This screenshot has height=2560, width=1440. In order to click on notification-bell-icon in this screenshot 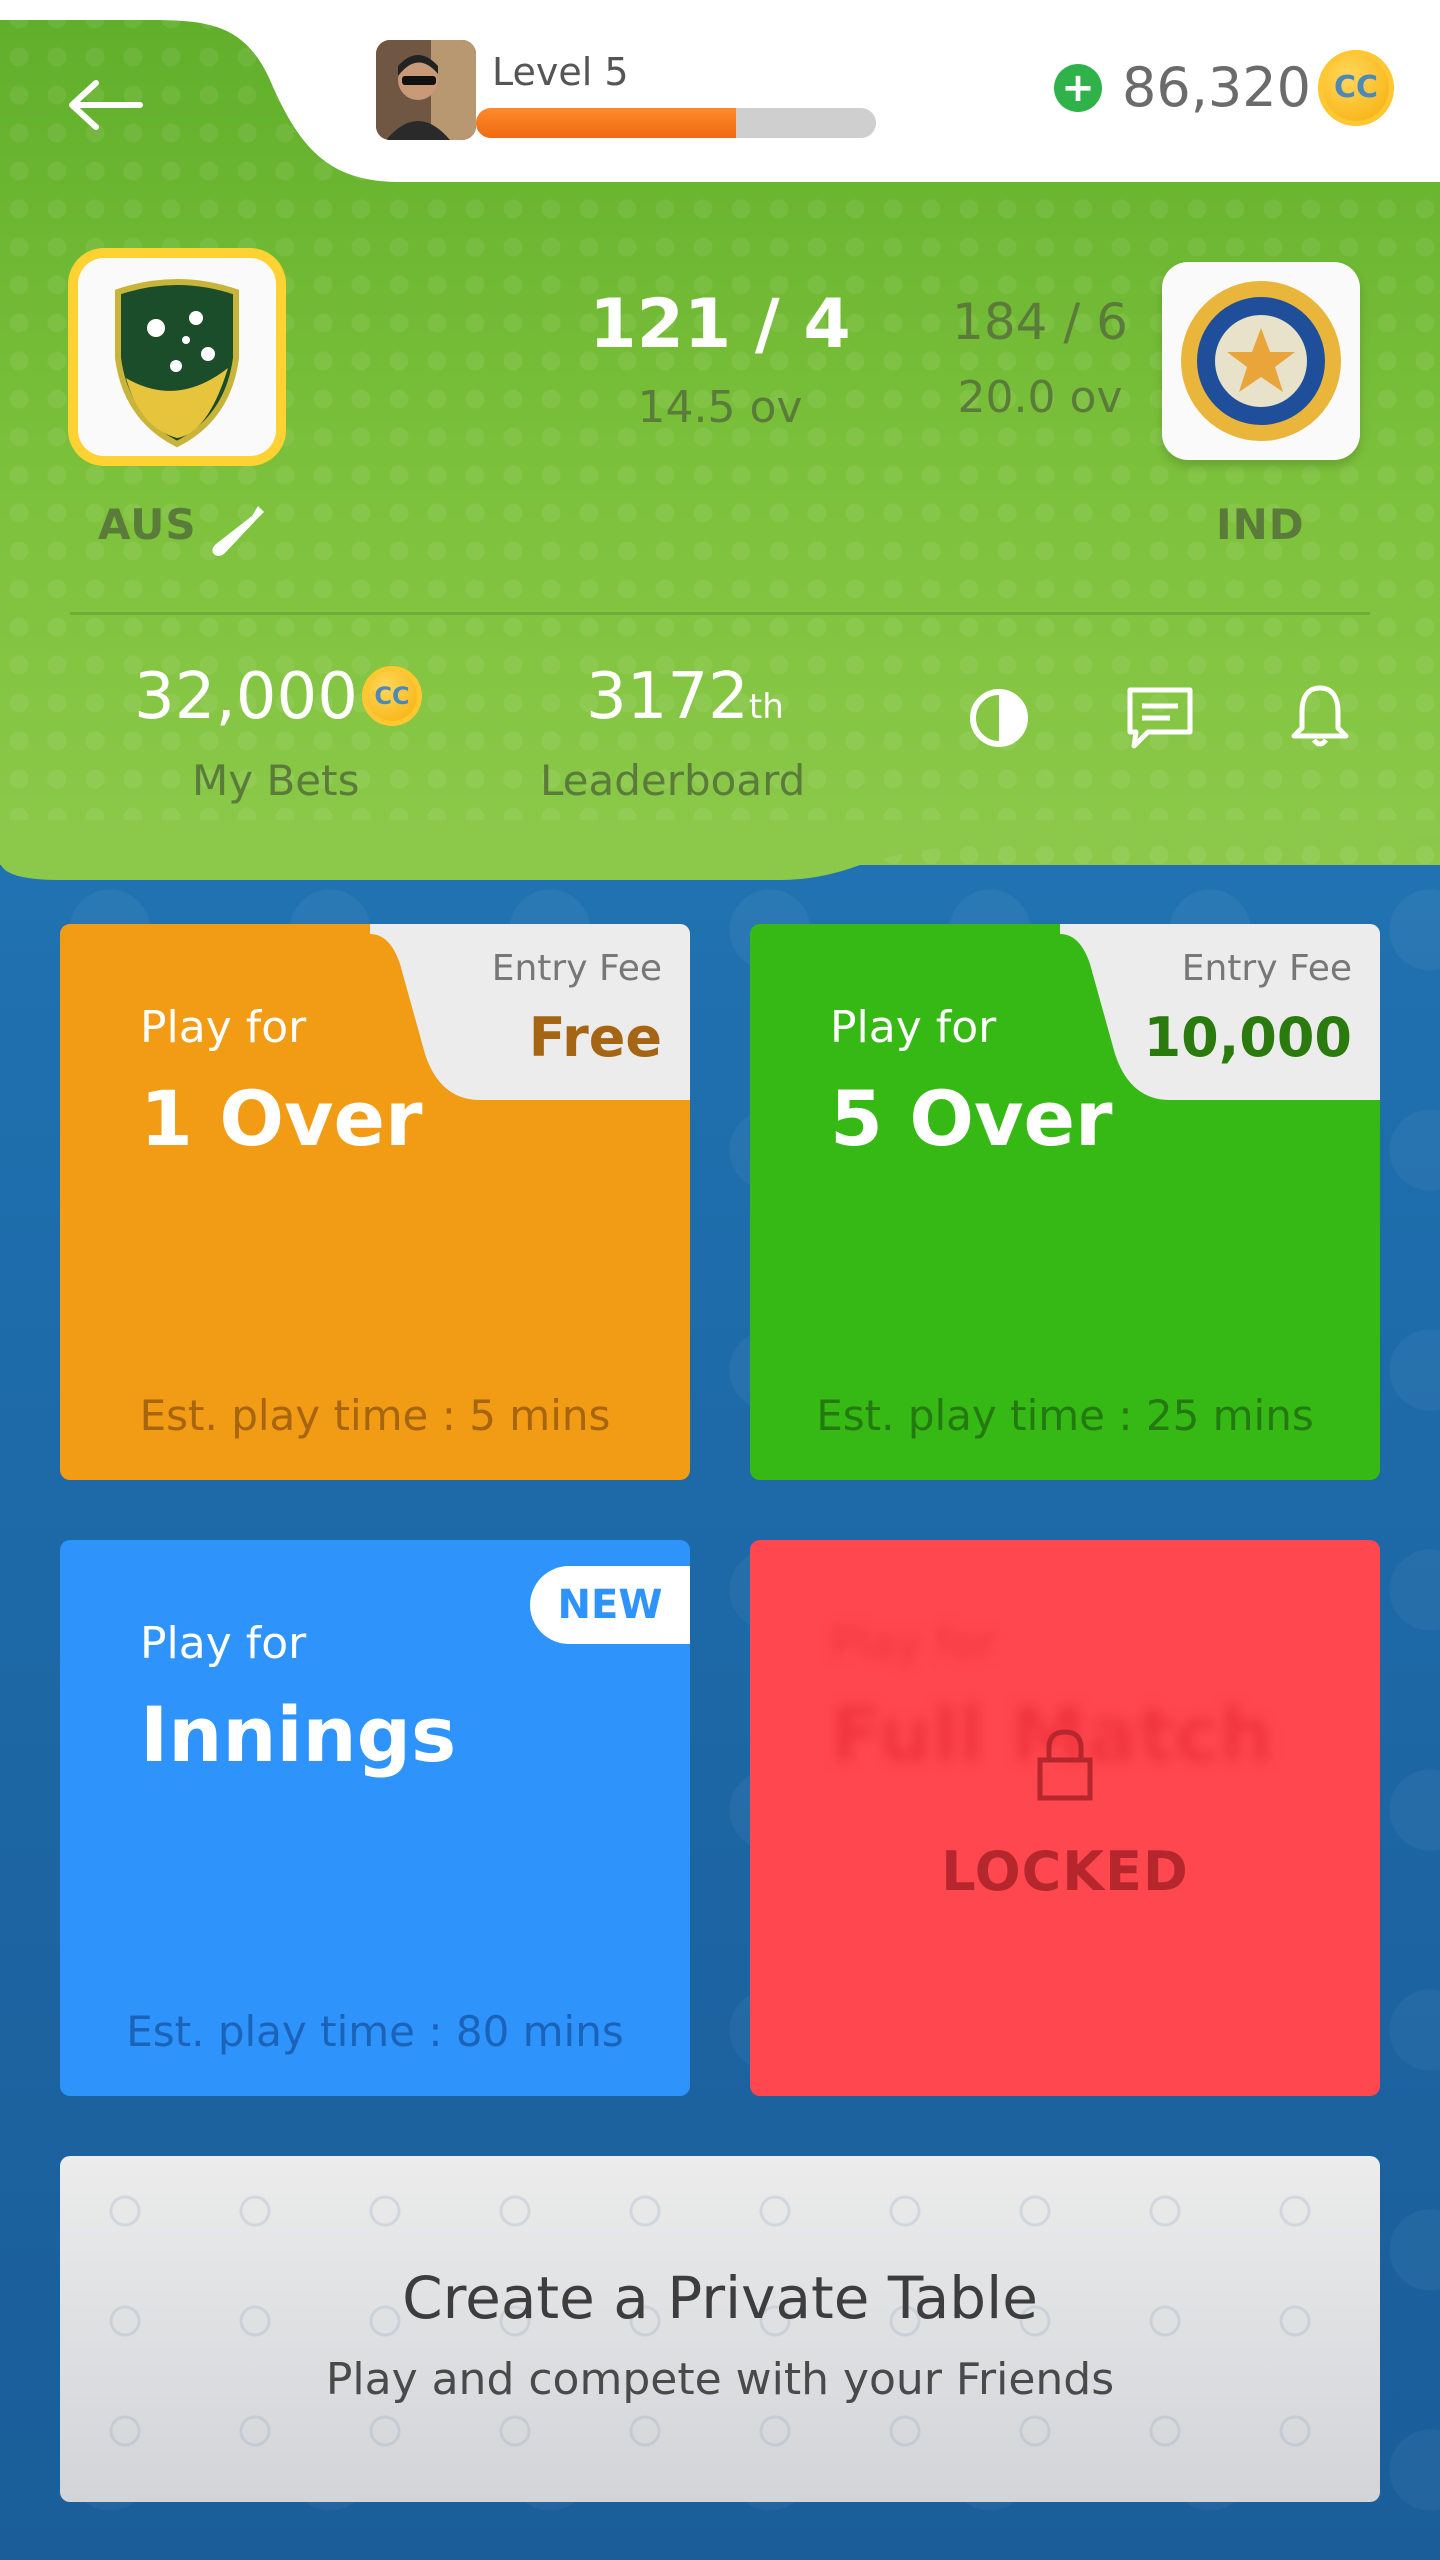, I will do `click(1320, 716)`.